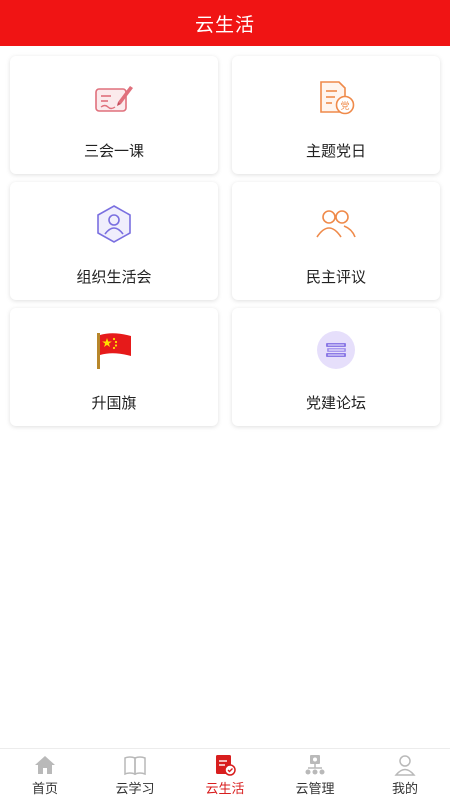 This screenshot has height=800, width=450. I want to click on tab-mine: 我的, so click(405, 774).